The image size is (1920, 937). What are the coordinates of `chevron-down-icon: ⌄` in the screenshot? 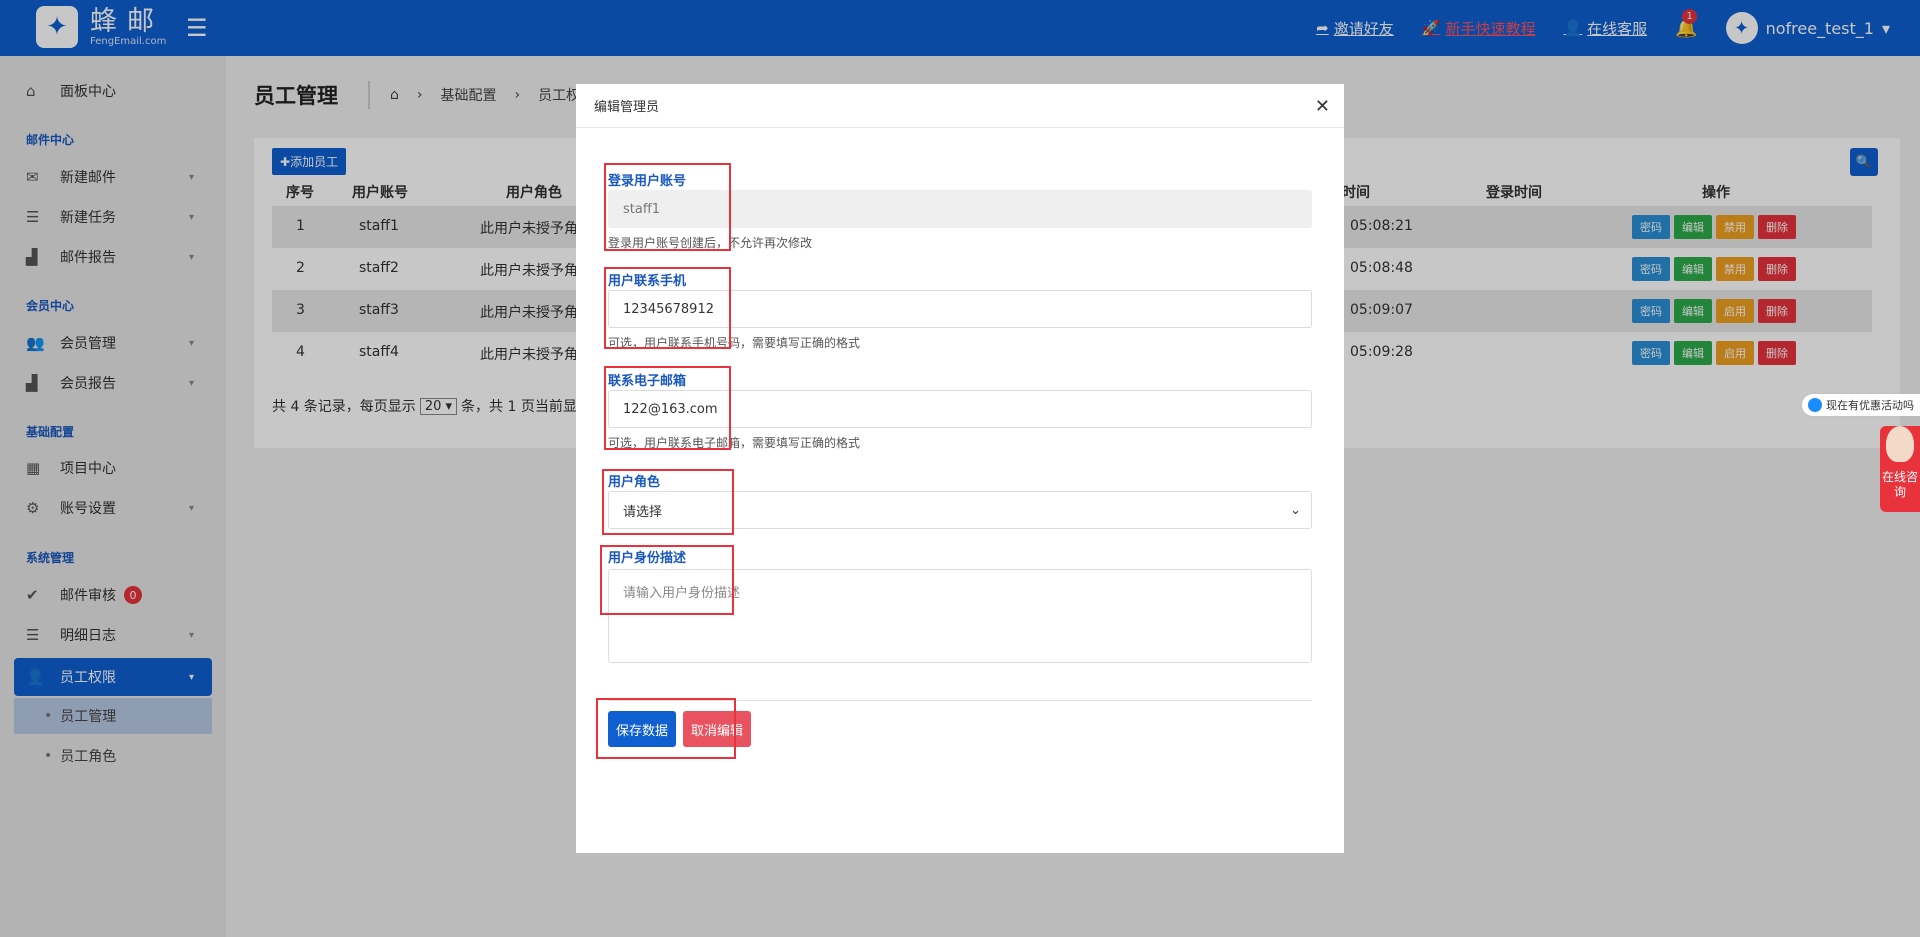 It's located at (1295, 510).